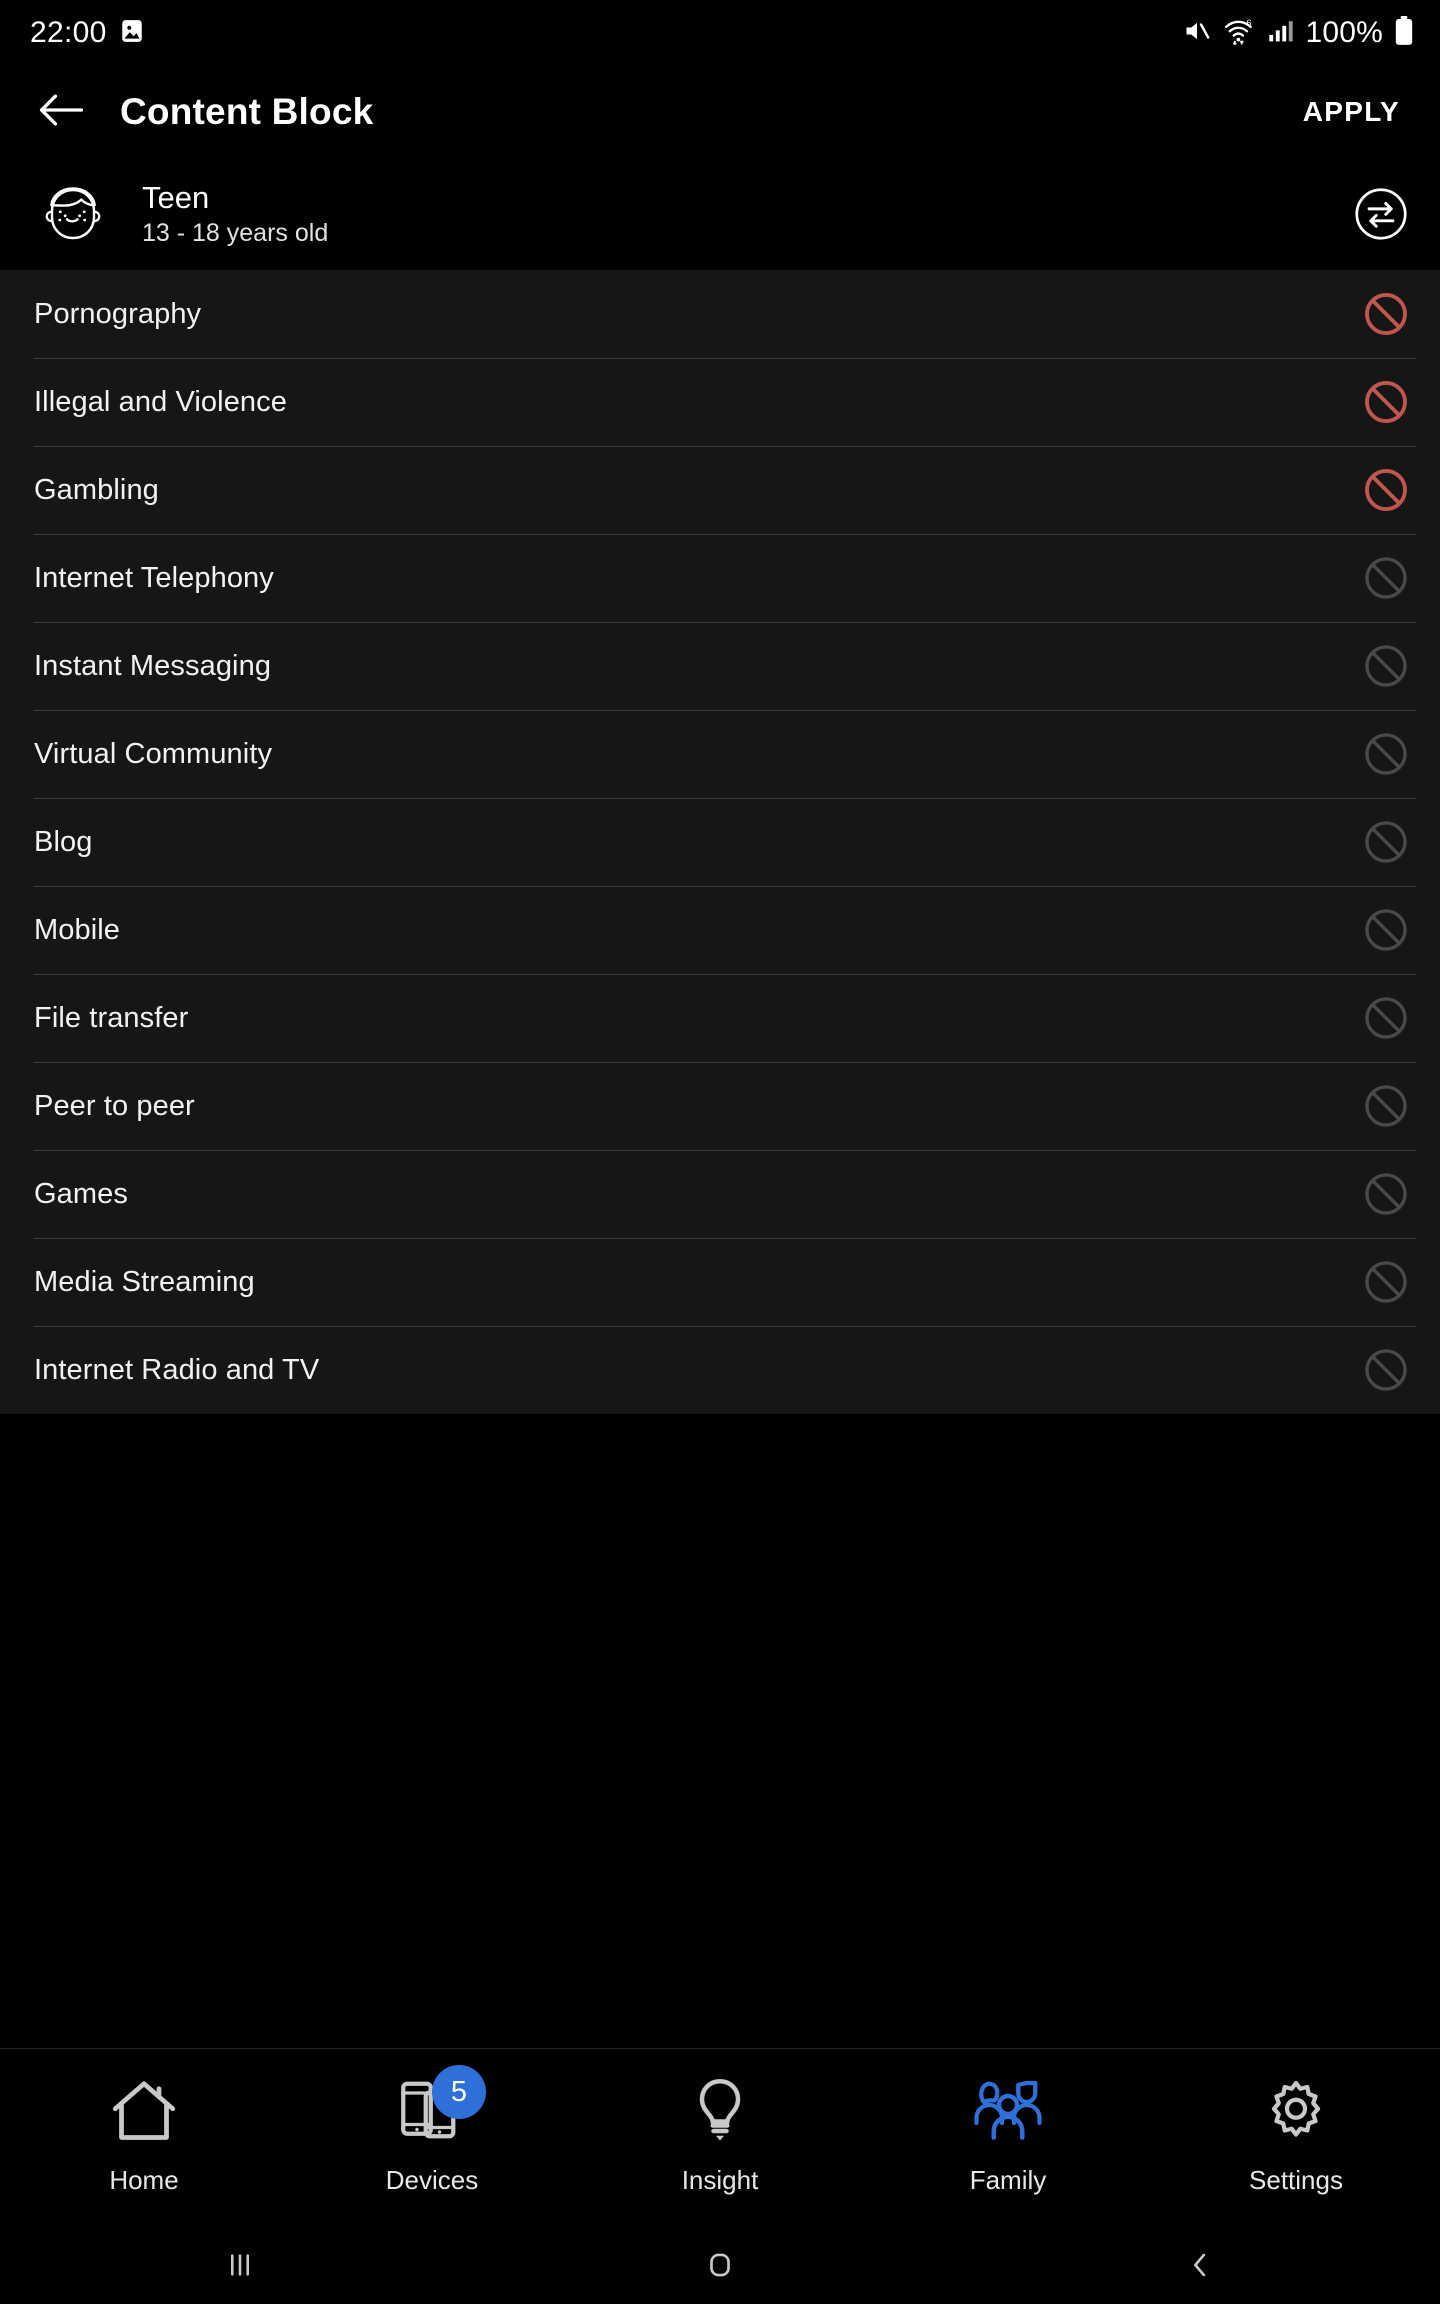 The width and height of the screenshot is (1440, 2304). I want to click on content-block-row: Media Streaming, so click(720, 1282).